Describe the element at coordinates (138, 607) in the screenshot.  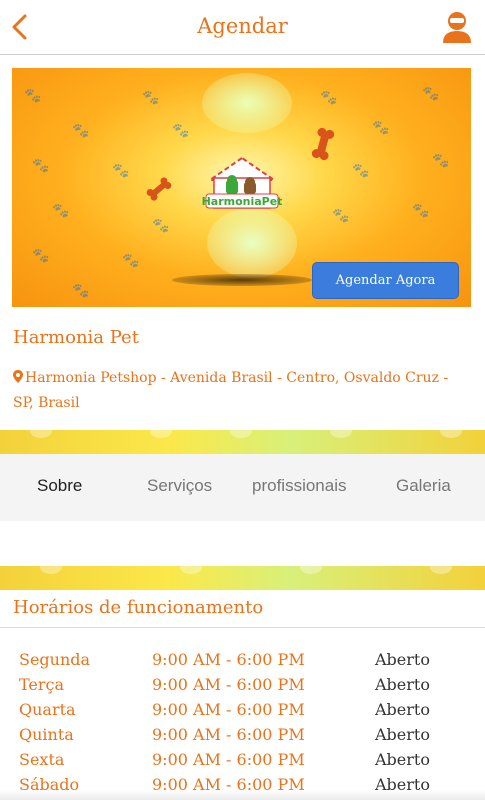
I see `hours-title: Horários de funcionamento` at that location.